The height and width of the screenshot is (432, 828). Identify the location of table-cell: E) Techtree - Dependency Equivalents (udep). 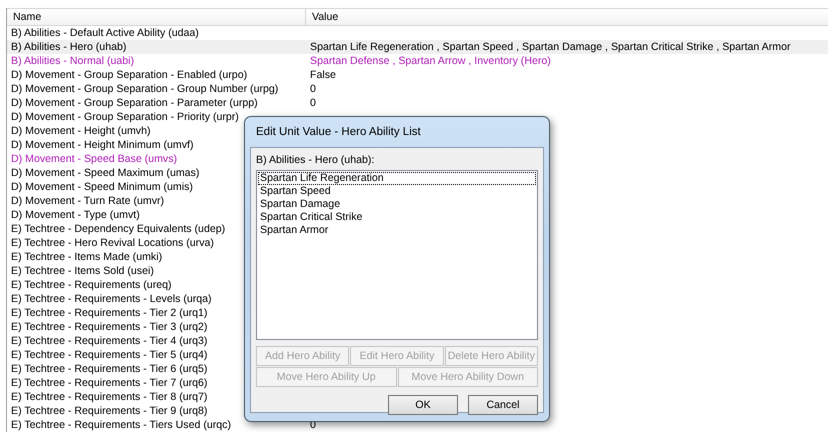
(118, 229).